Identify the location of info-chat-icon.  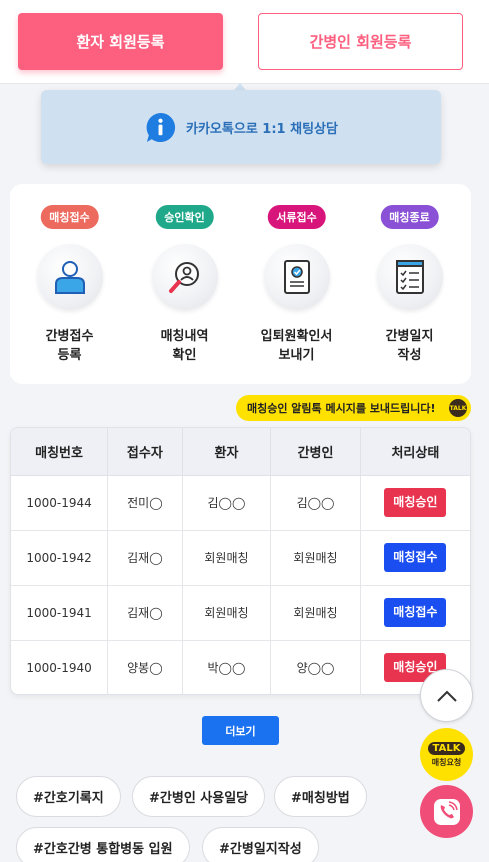
(161, 127).